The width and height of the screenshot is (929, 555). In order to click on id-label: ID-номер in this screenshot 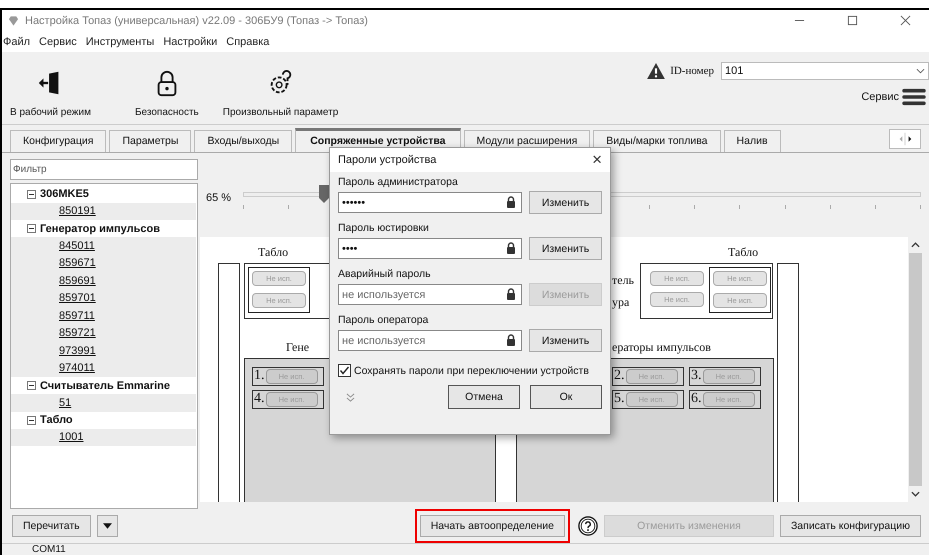, I will do `click(692, 70)`.